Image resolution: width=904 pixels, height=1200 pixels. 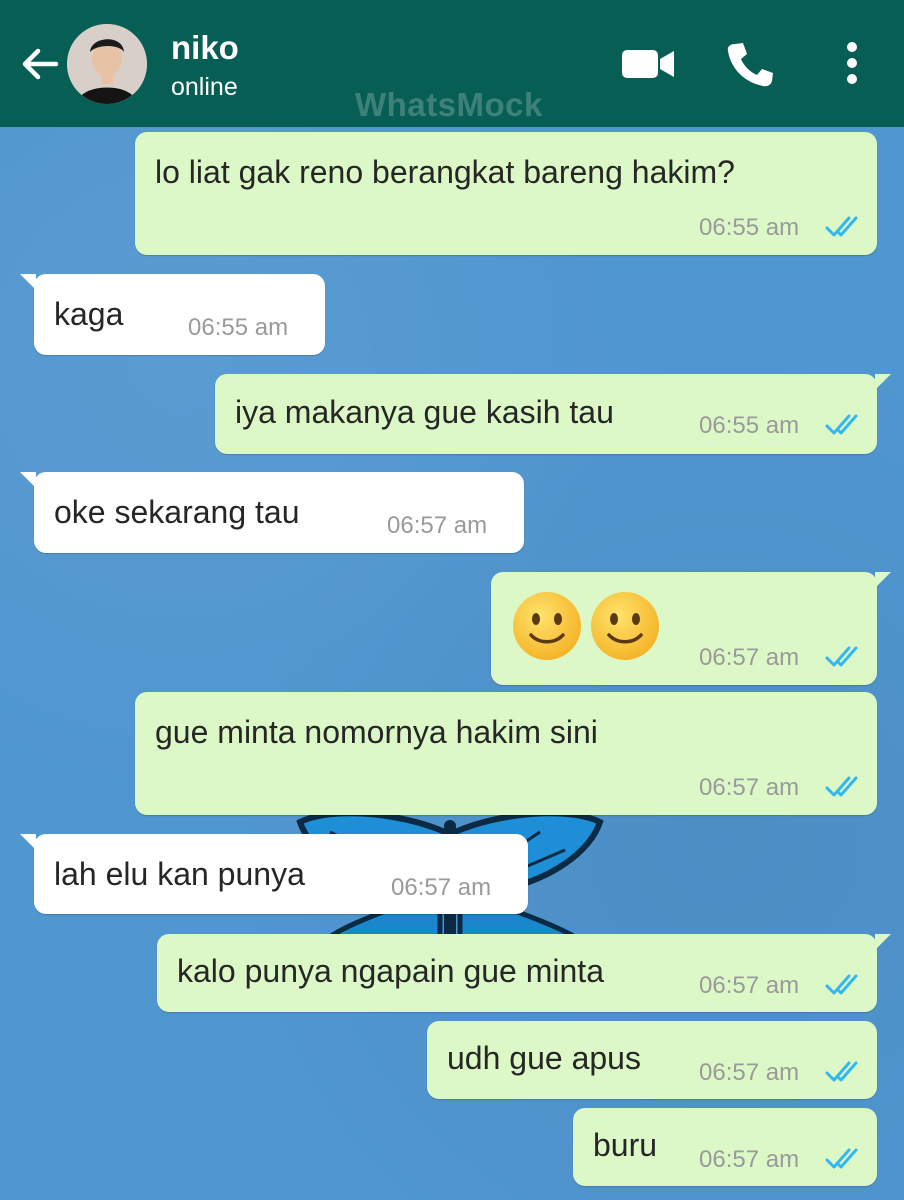 What do you see at coordinates (390, 971) in the screenshot?
I see `message-text: kalo punya ngapain gue minta` at bounding box center [390, 971].